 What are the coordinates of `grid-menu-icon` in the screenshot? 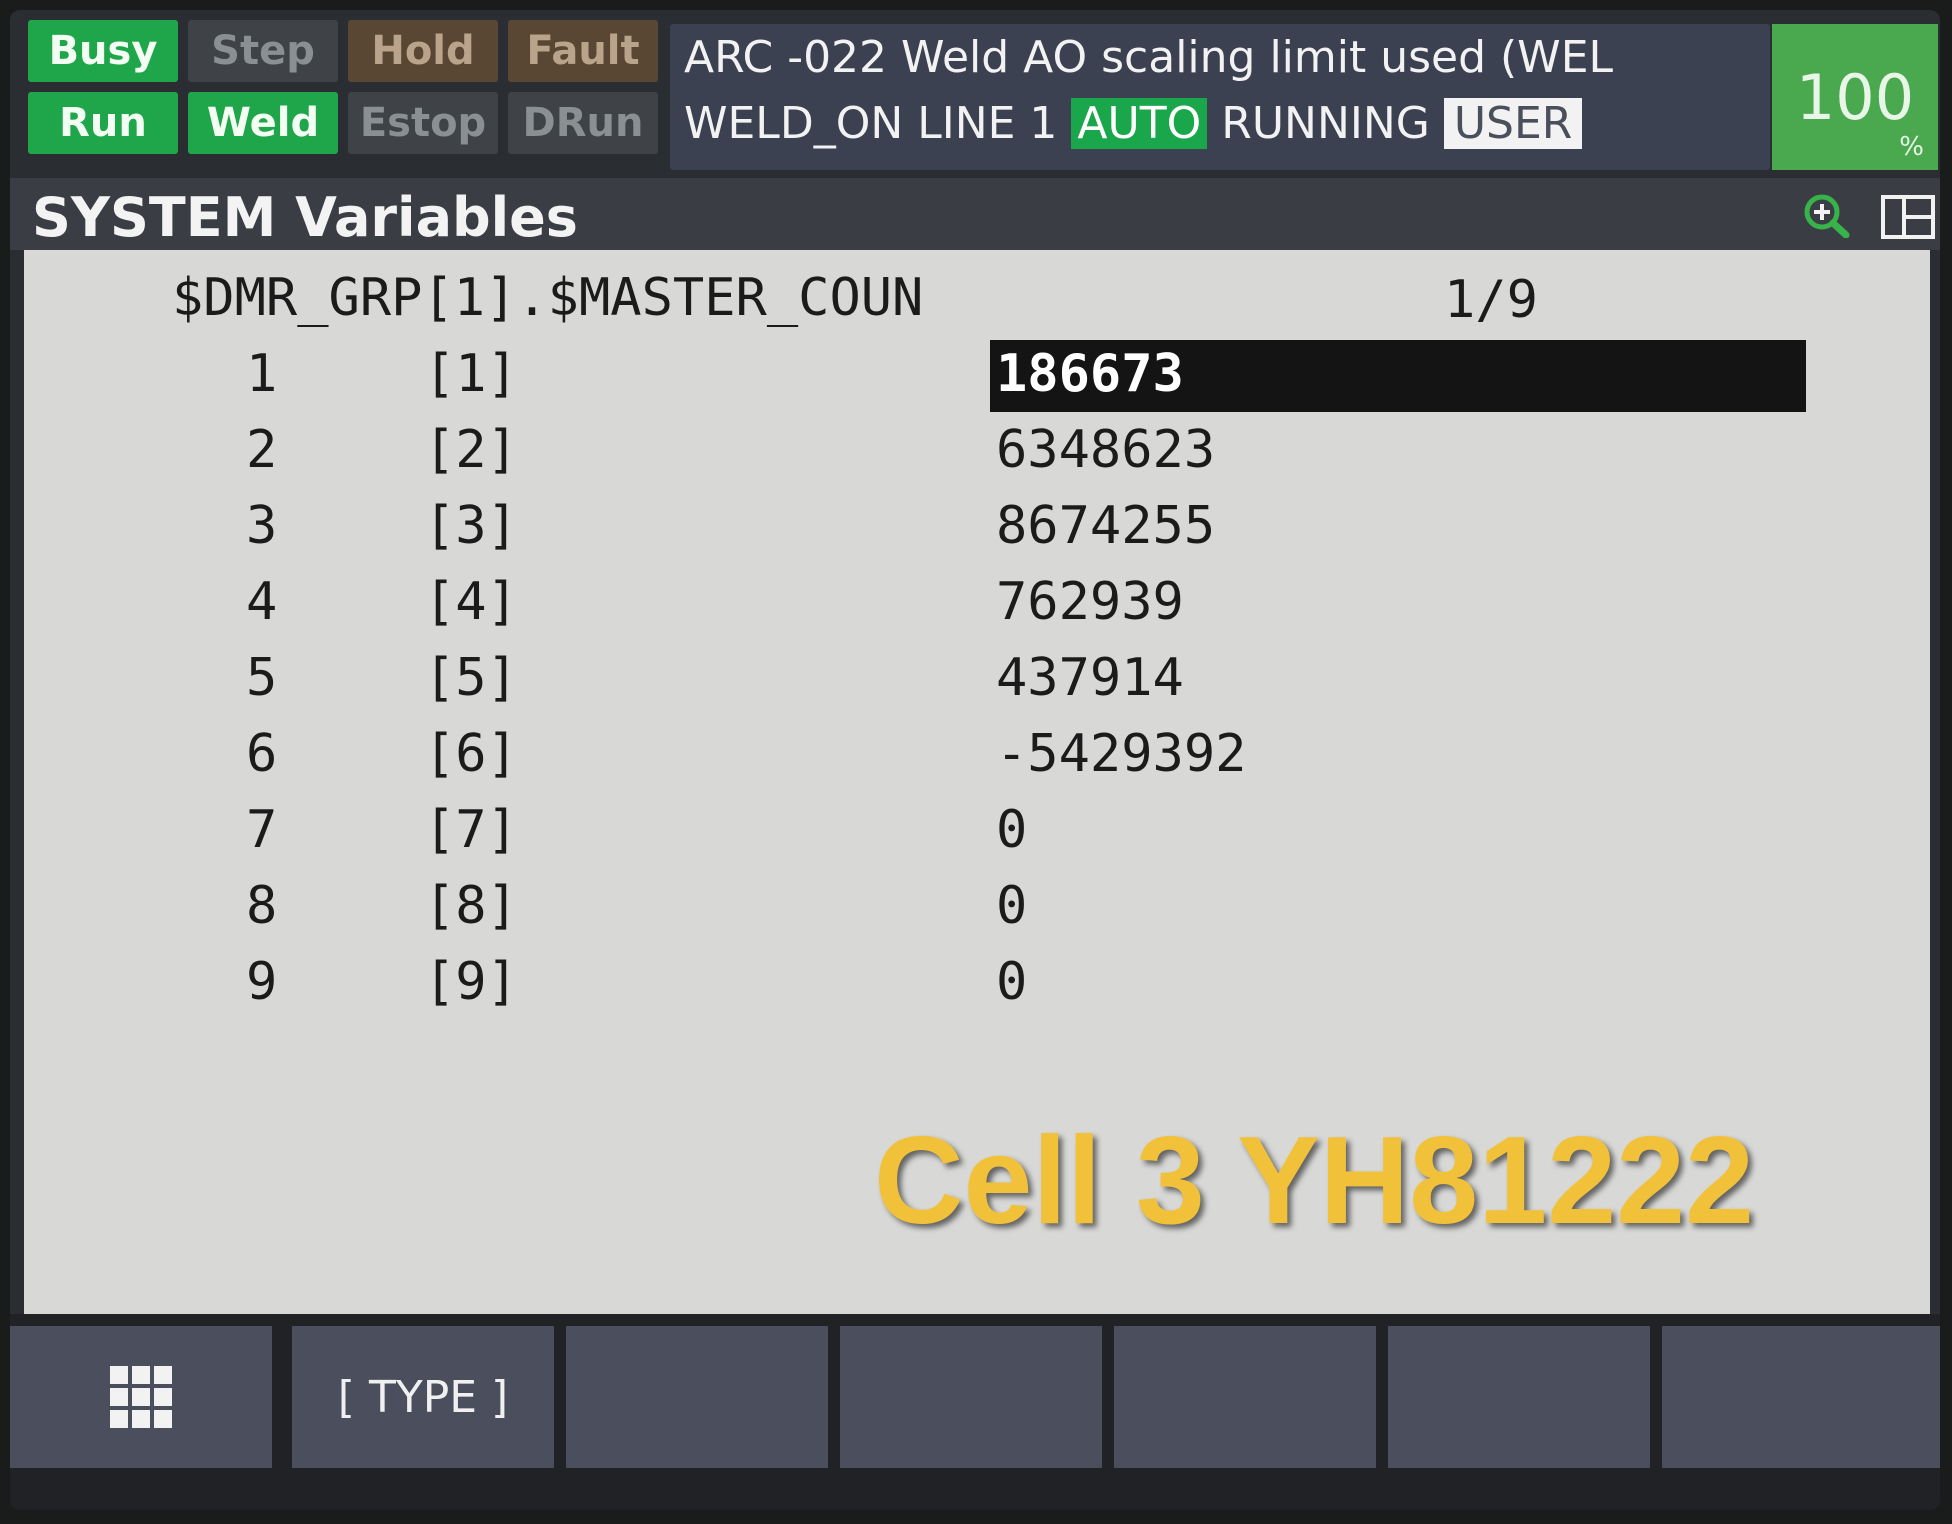 It's located at (141, 1397).